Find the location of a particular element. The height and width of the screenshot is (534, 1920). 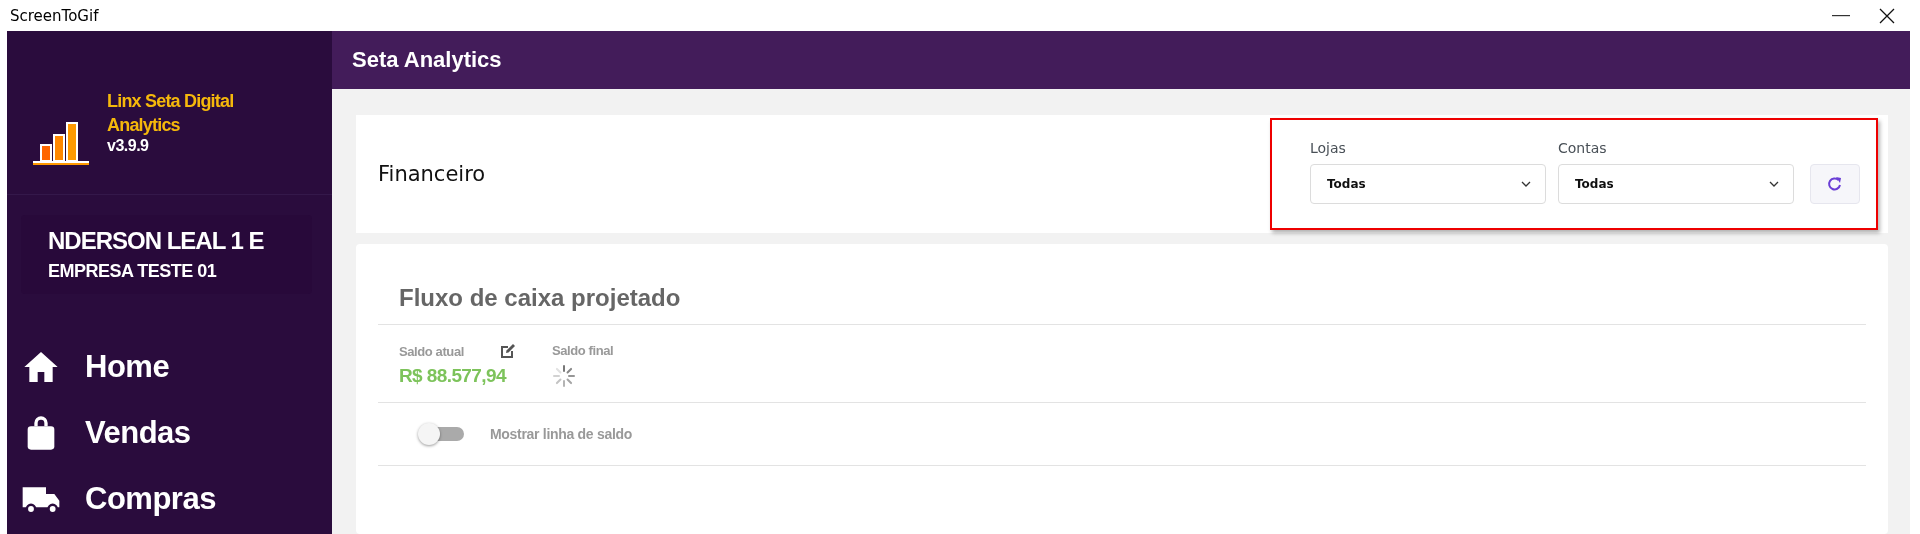

user-name: NDERSON LEAL 1 E is located at coordinates (156, 241).